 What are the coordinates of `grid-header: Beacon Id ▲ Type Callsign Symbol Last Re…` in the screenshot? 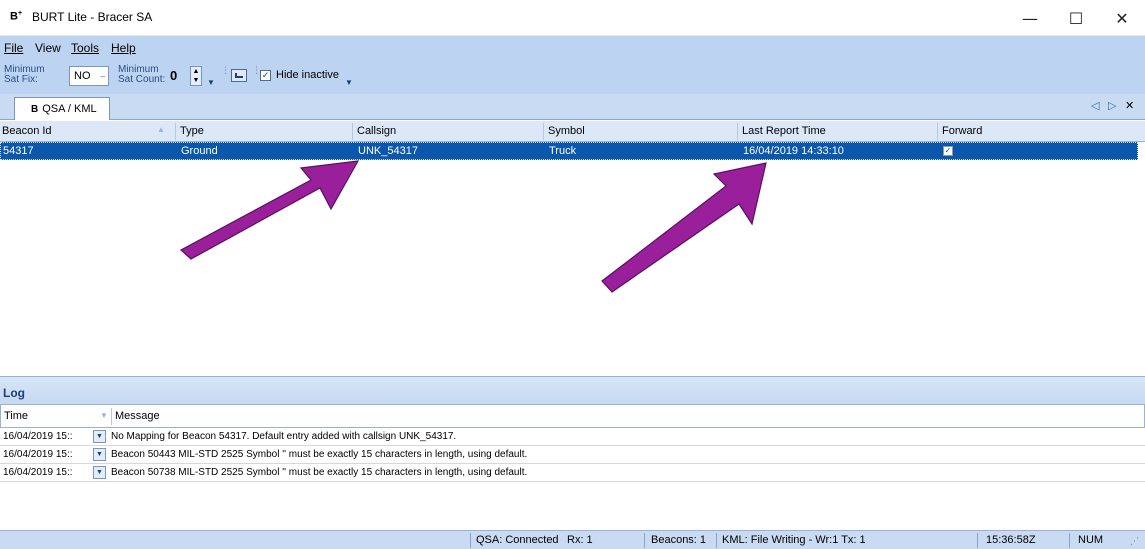 It's located at (572, 131).